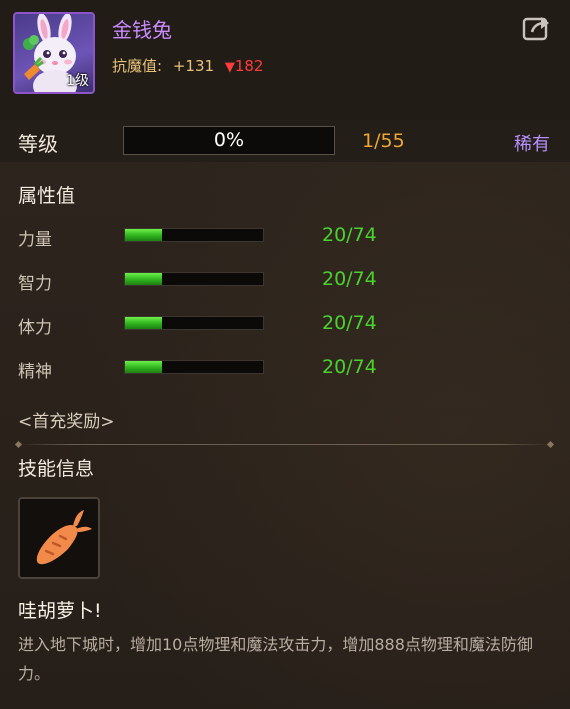 This screenshot has height=709, width=570. I want to click on stat-bar-intelligence, so click(194, 279).